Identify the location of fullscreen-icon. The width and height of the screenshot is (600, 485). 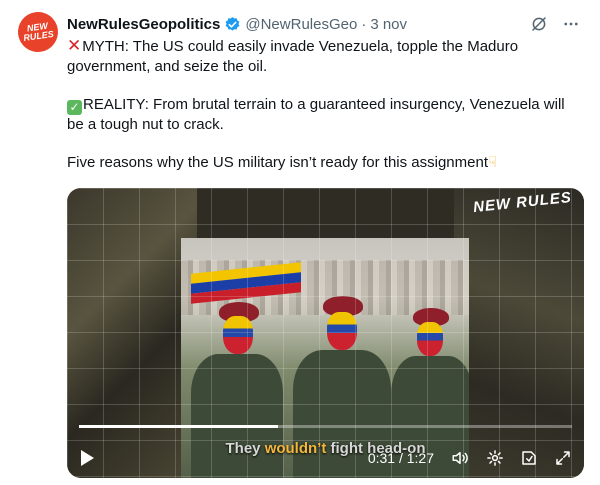
(563, 458).